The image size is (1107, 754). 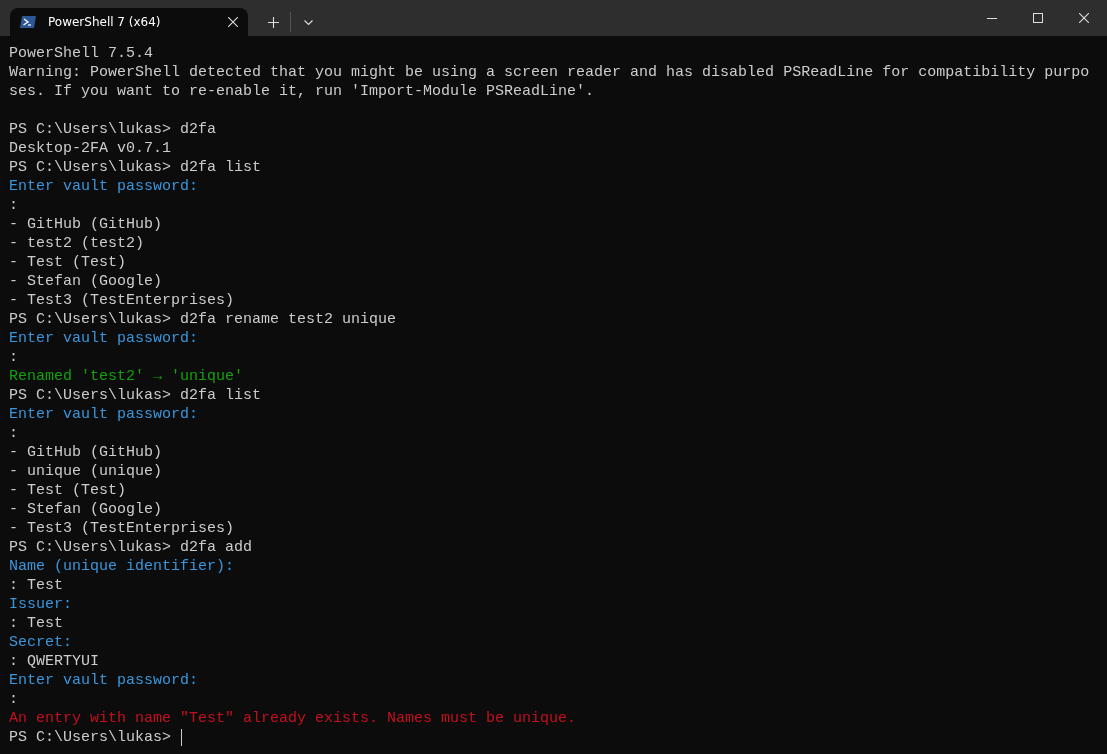 I want to click on prompt-label: Secret:, so click(x=40, y=642).